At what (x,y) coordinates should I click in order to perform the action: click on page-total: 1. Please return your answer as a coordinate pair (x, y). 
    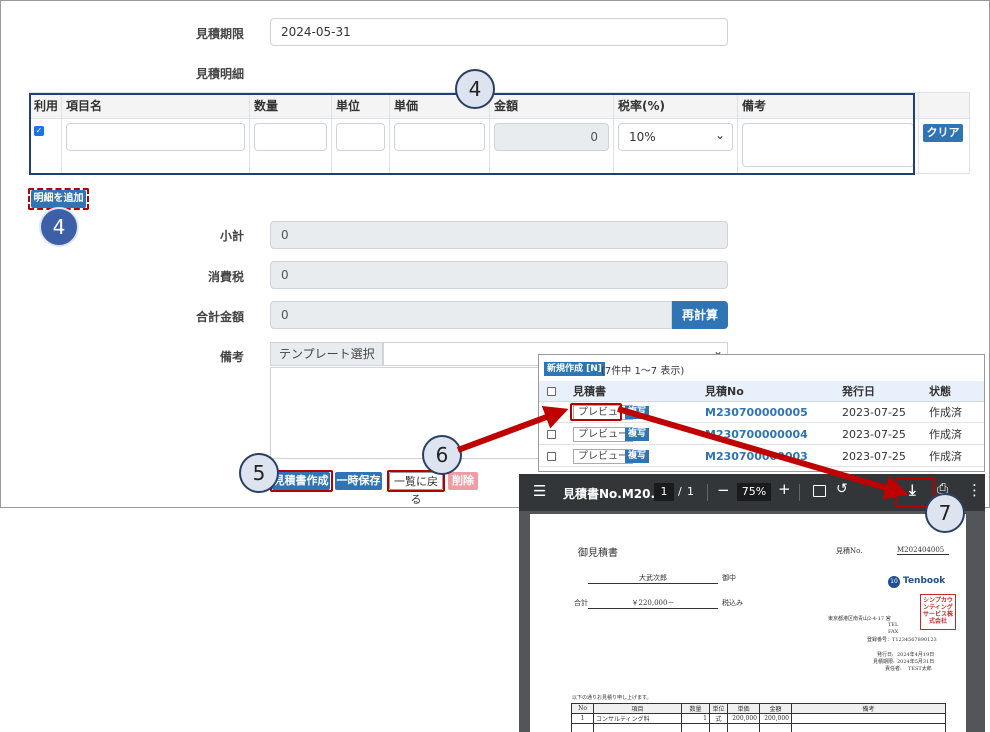
    Looking at the image, I should click on (690, 491).